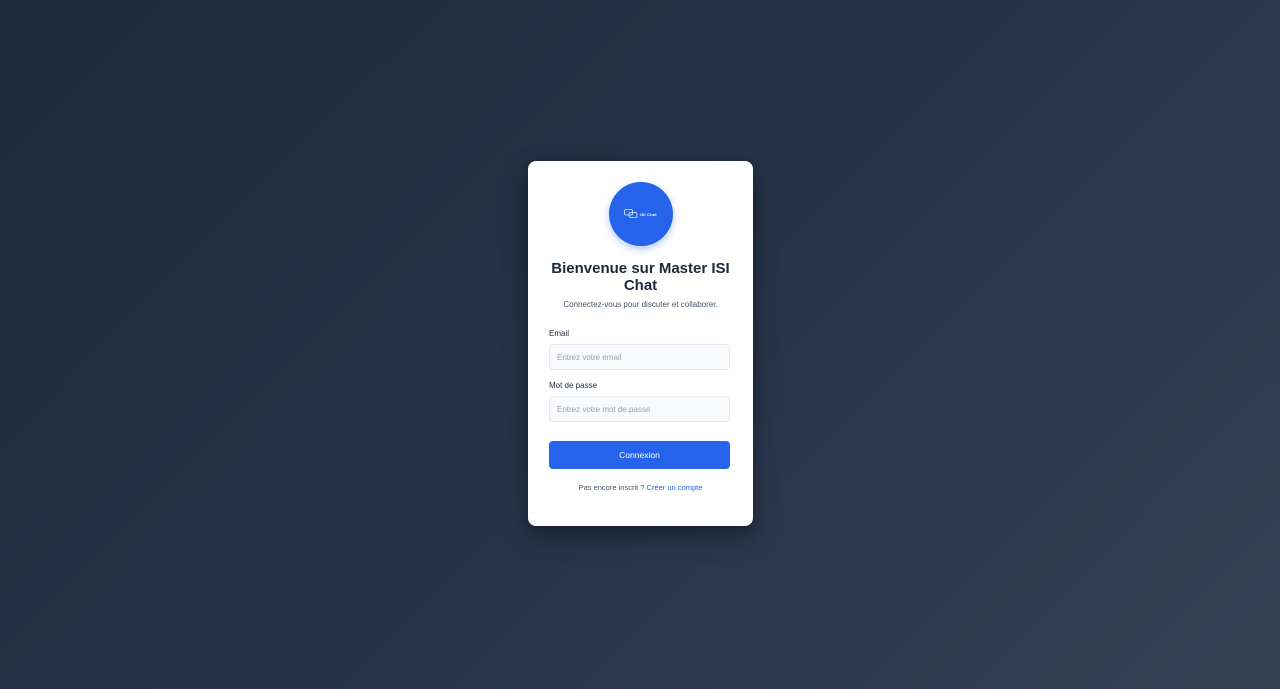  What do you see at coordinates (639, 455) in the screenshot?
I see `login-button: Connexion` at bounding box center [639, 455].